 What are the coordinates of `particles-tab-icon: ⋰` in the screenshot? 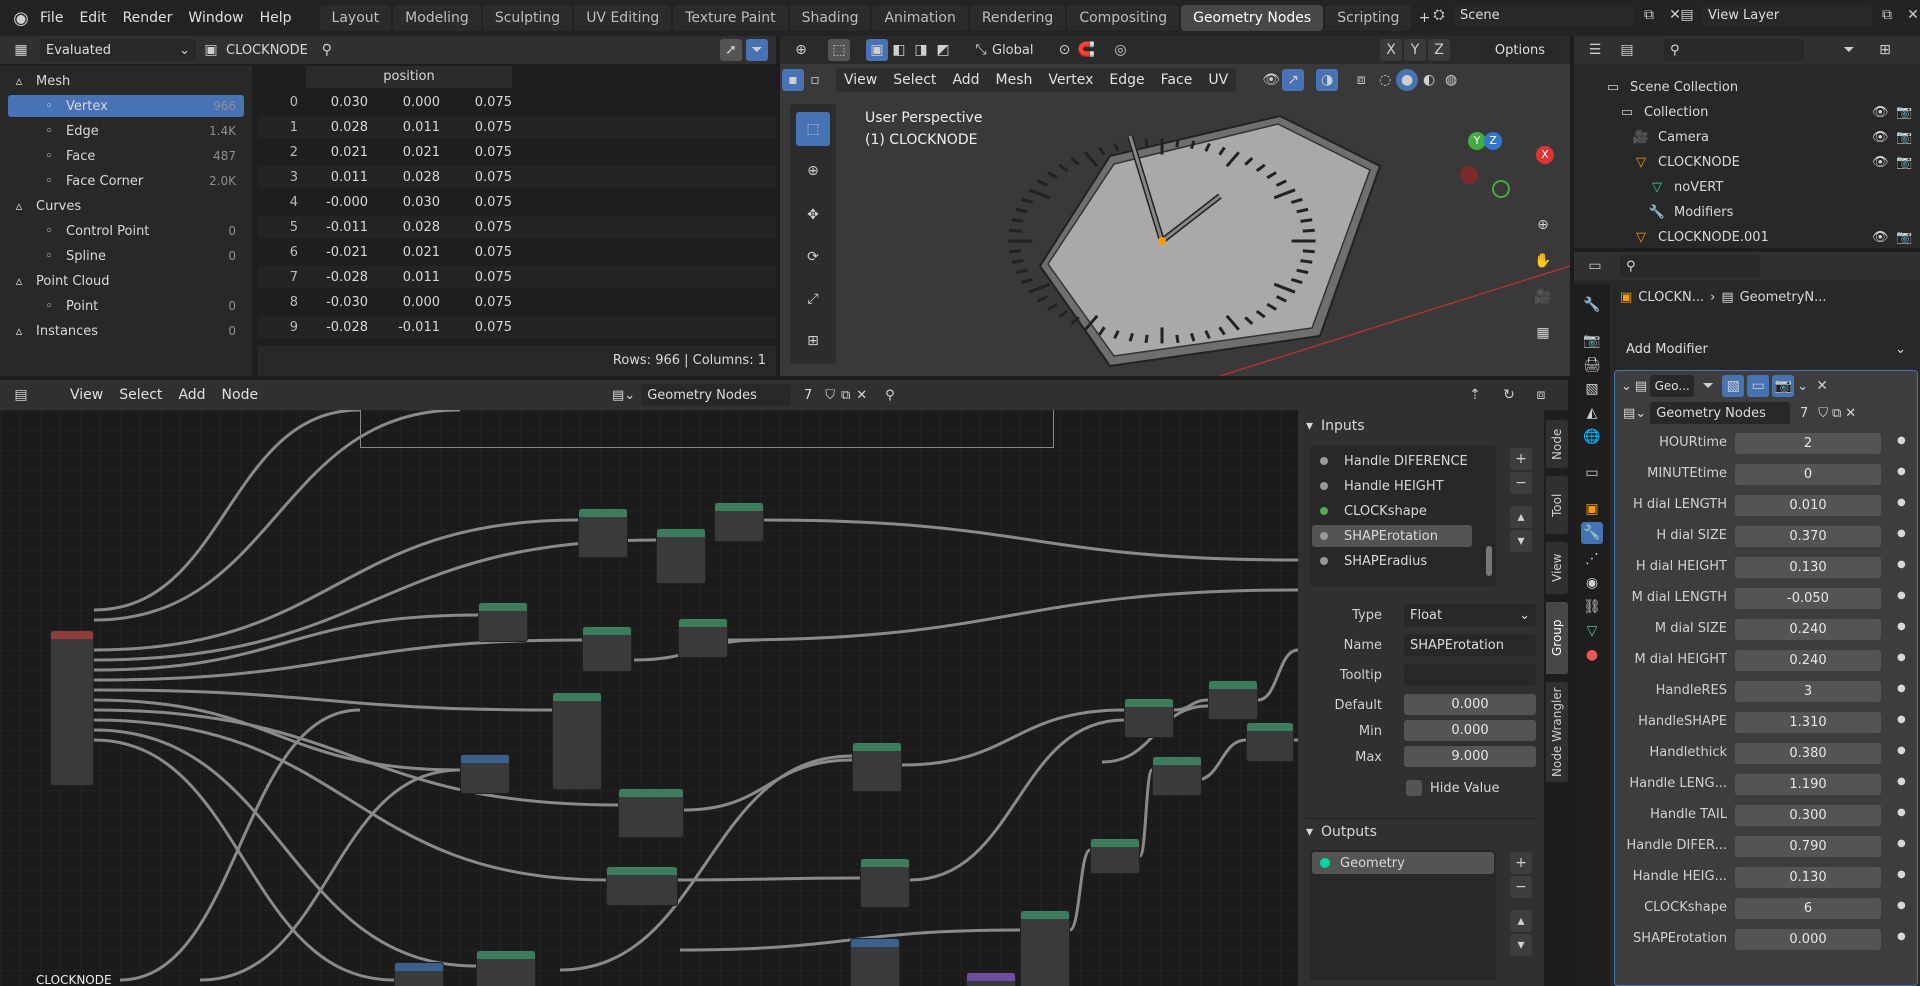 It's located at (1592, 559).